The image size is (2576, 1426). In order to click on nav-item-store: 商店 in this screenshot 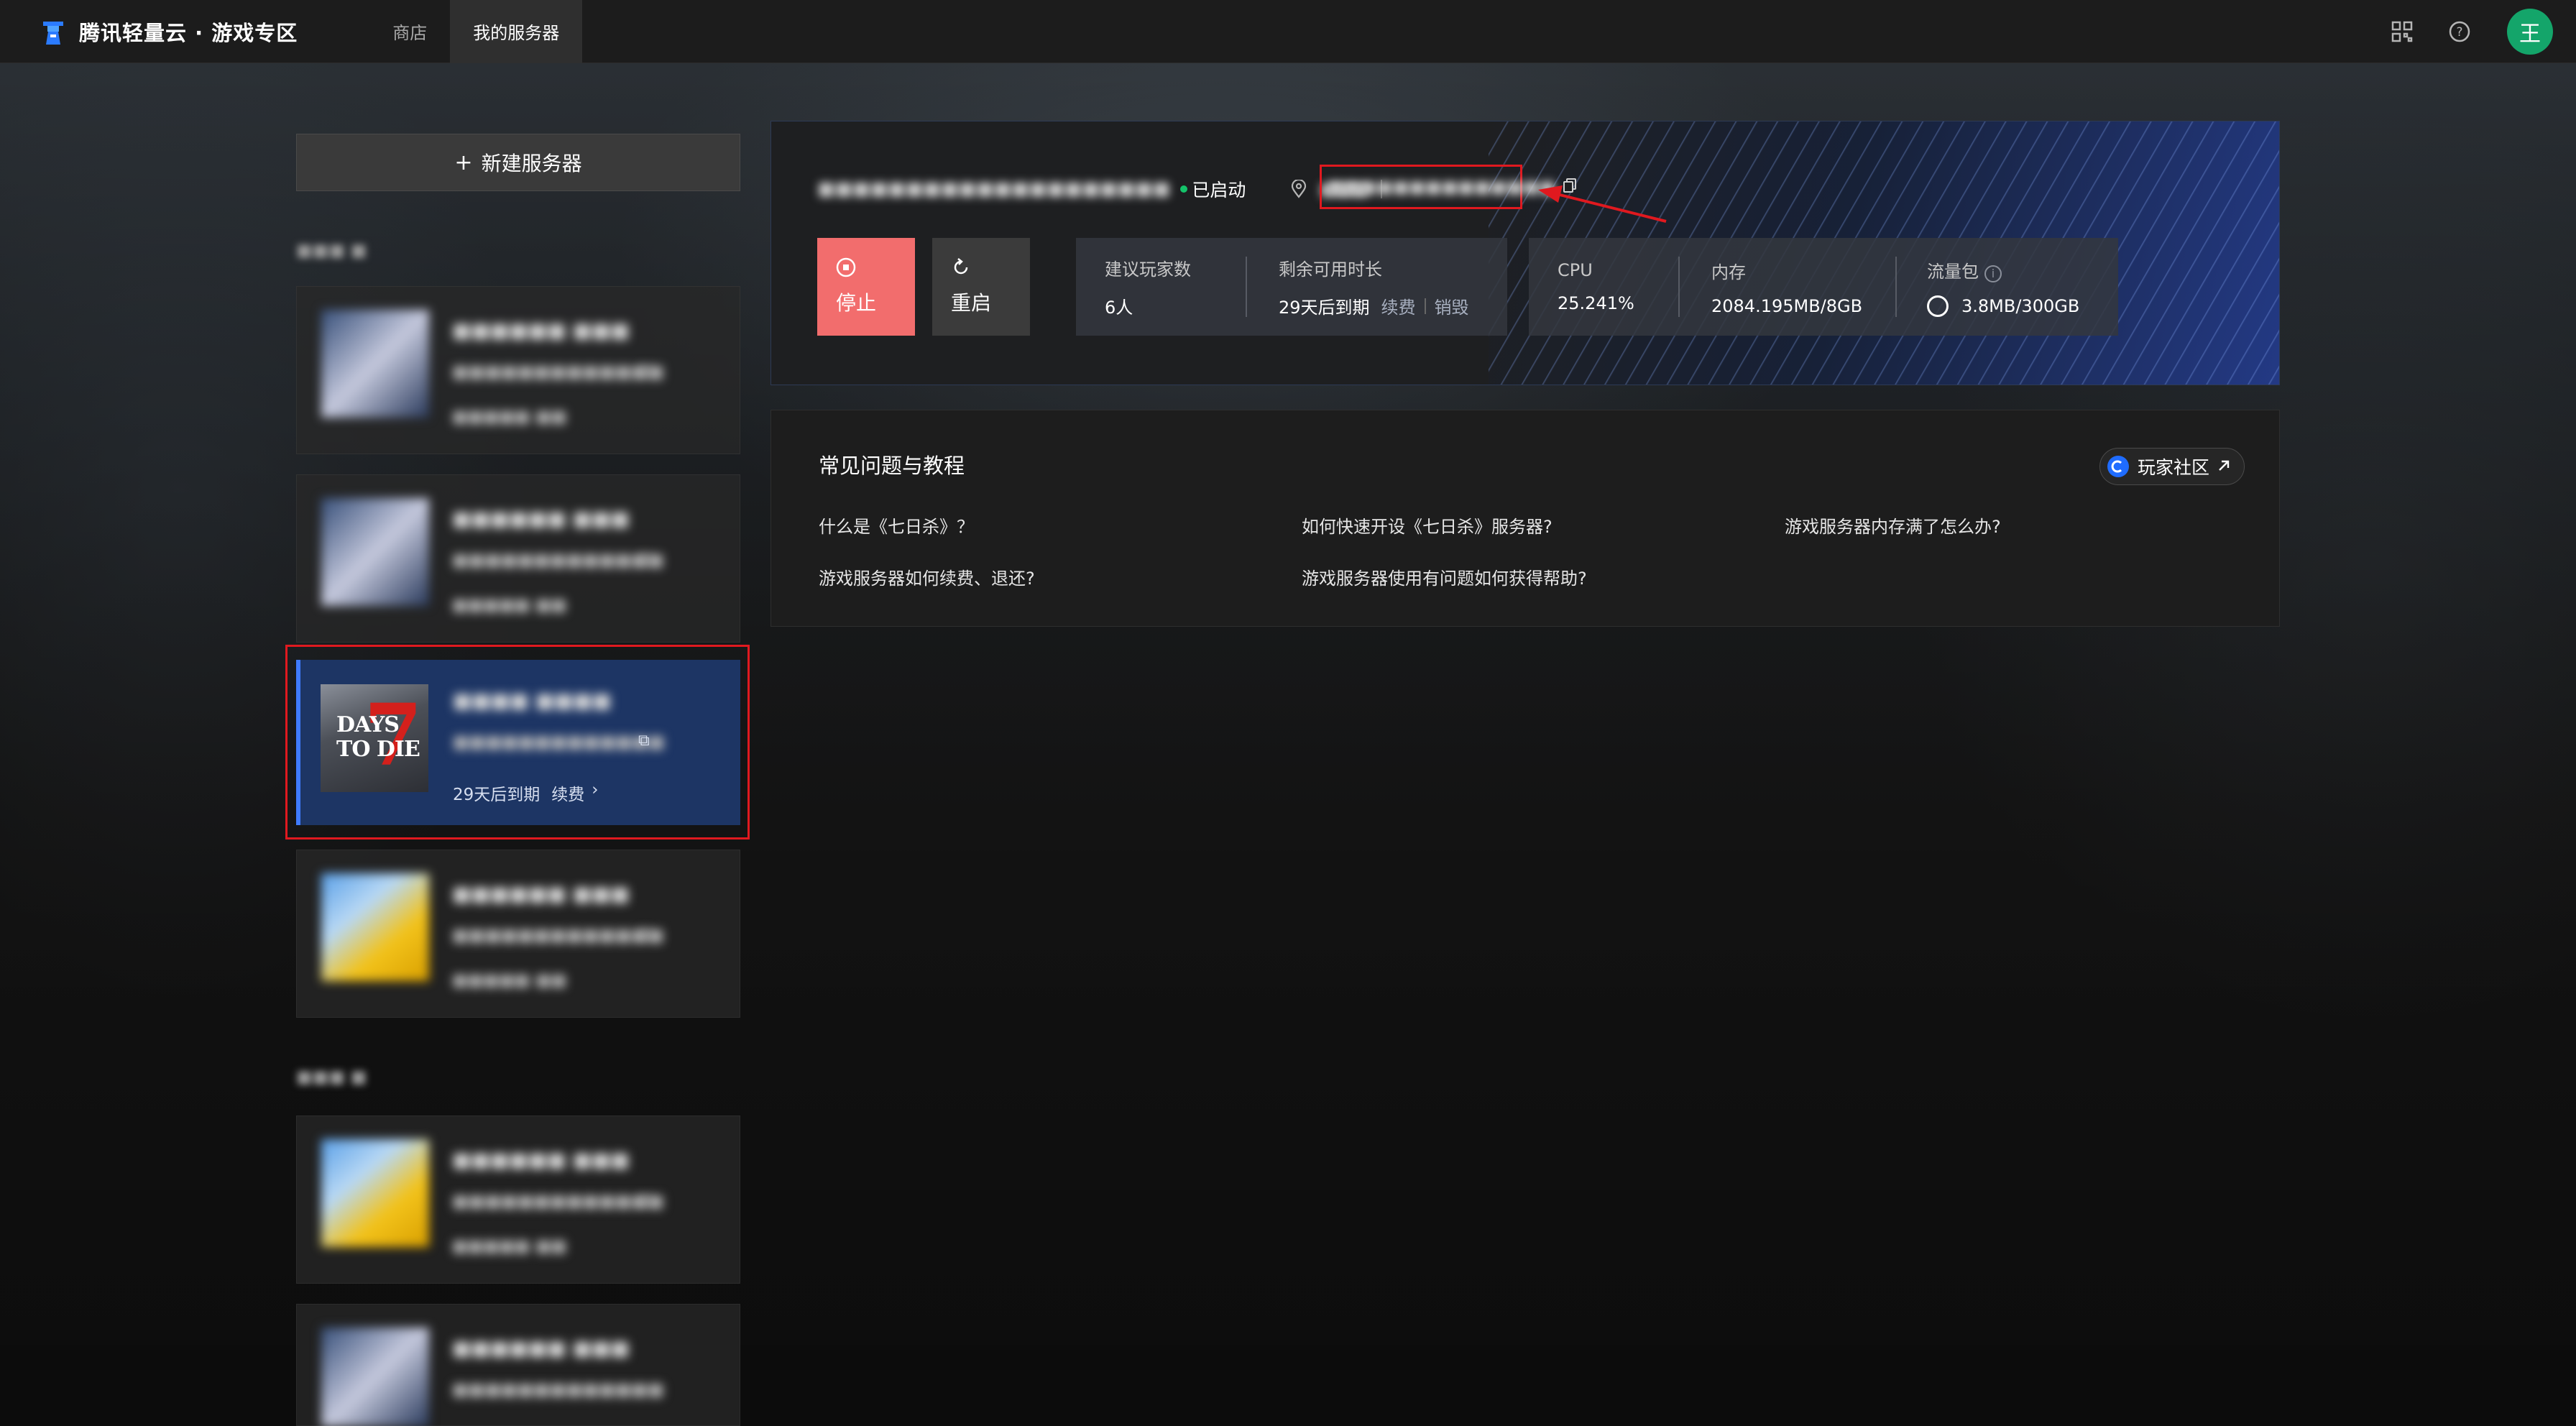, I will do `click(409, 31)`.